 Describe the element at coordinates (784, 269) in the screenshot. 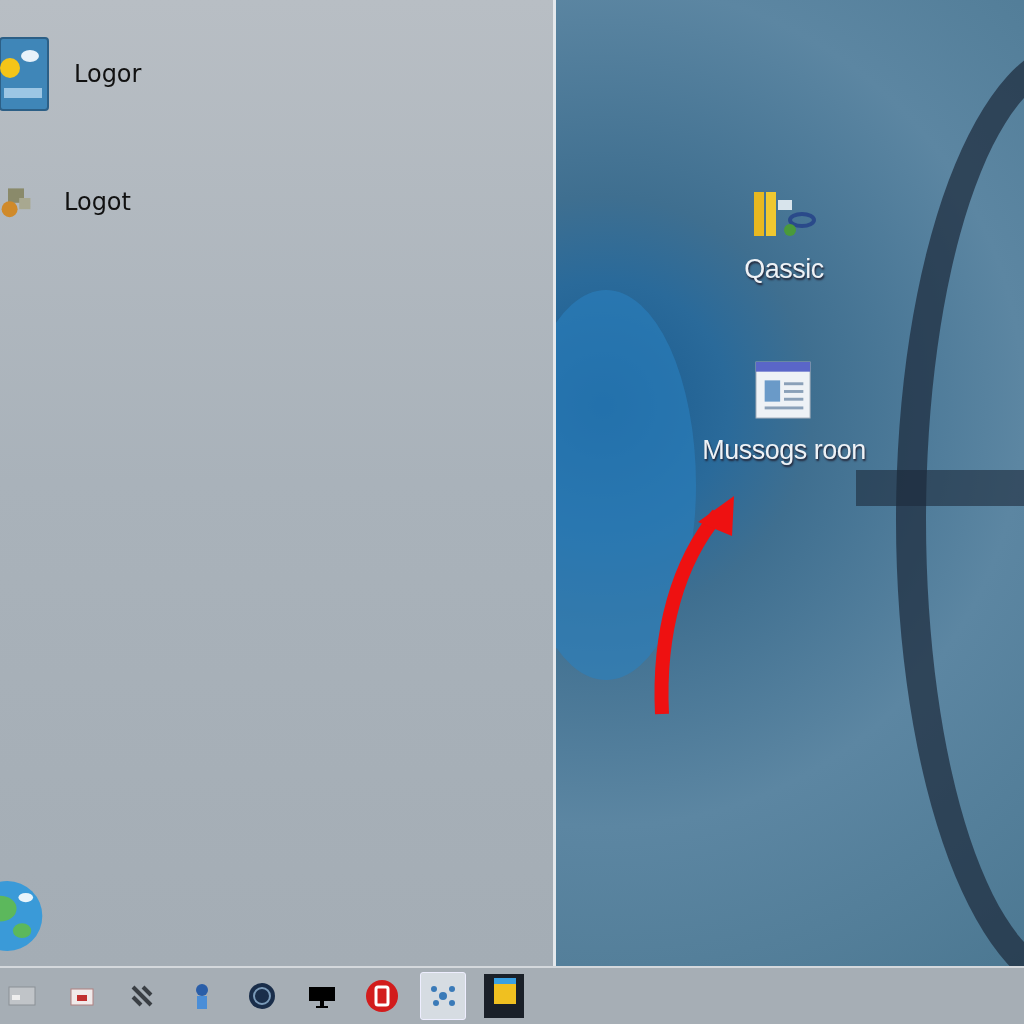

I see `desktop-icon-label: Qassic` at that location.